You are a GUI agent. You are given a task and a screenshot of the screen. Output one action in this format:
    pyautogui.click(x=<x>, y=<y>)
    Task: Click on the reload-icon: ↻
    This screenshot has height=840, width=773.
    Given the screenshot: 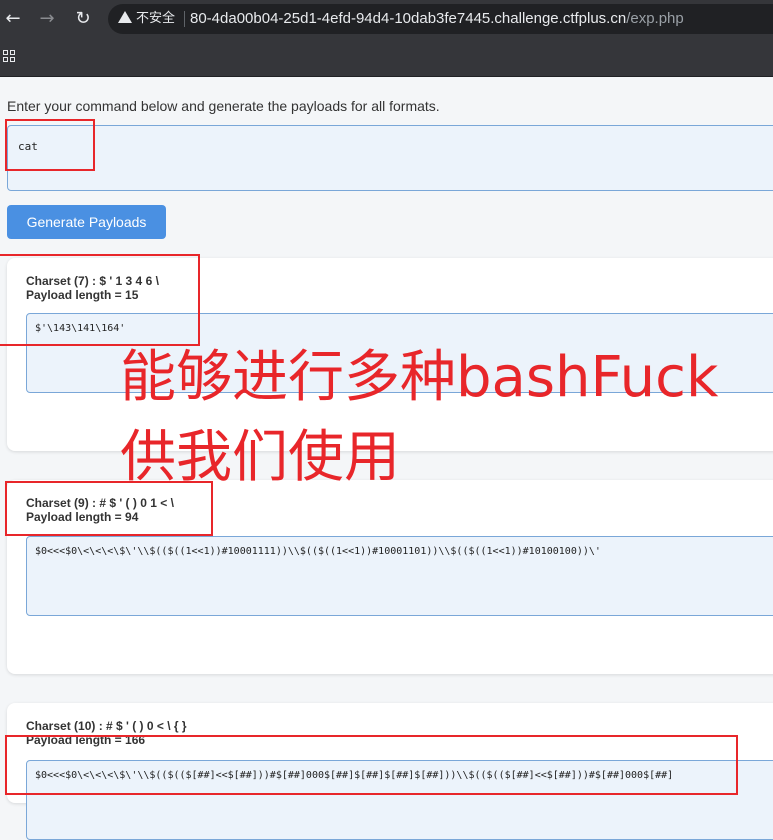 What is the action you would take?
    pyautogui.click(x=83, y=18)
    